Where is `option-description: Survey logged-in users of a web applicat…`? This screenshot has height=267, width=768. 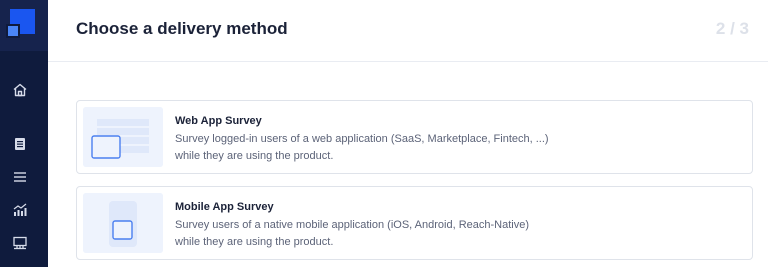
option-description: Survey logged-in users of a web applicat… is located at coordinates (455, 148).